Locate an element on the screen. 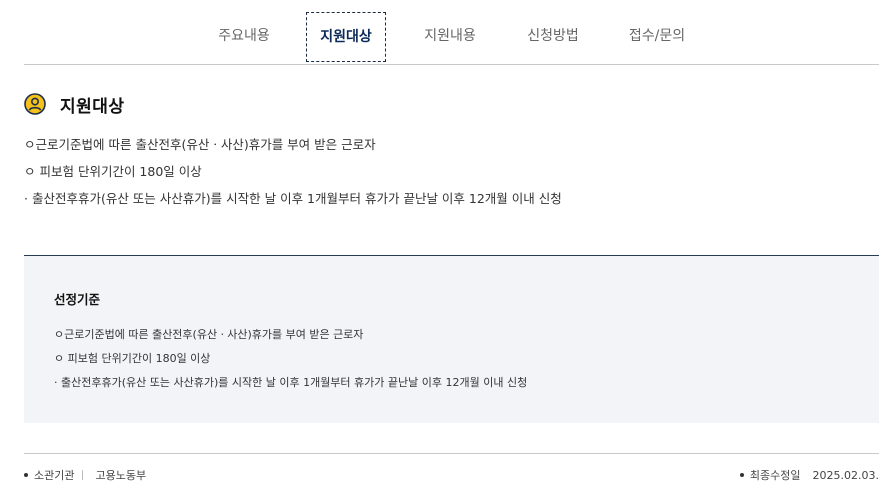  tab-how-to-apply: 신청방법 is located at coordinates (553, 37).